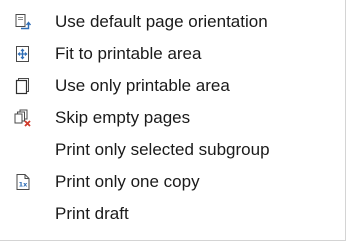 The image size is (347, 242). I want to click on menu-item-label: Print only selected subgroup, so click(162, 149).